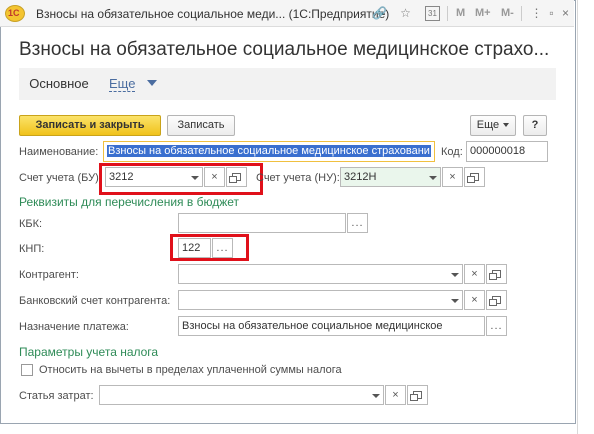 Image resolution: width=594 pixels, height=434 pixels. I want to click on tab-main: Основное, so click(59, 84).